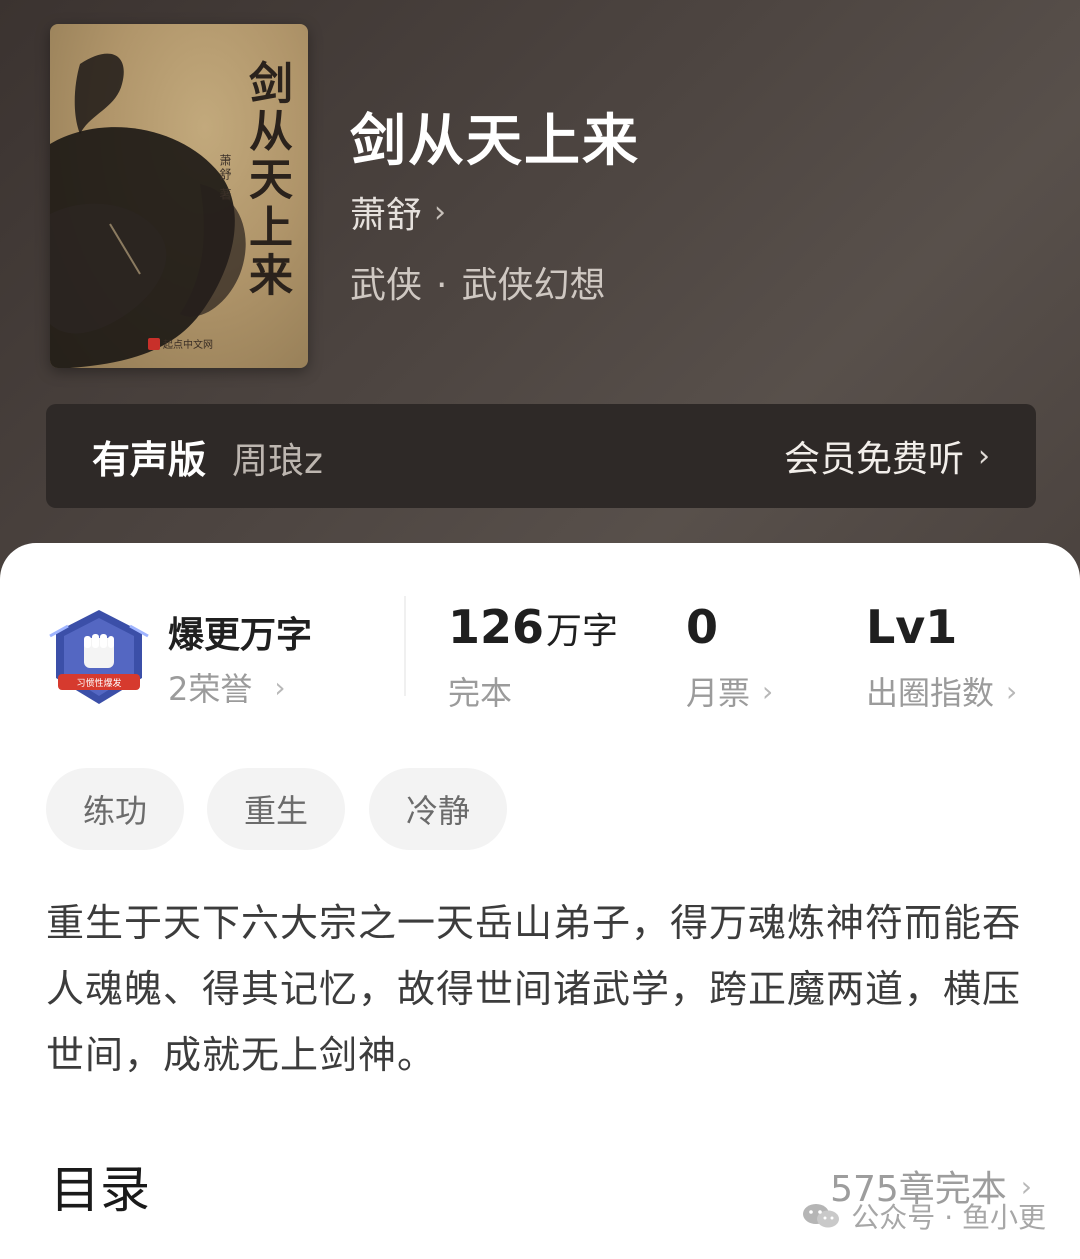  I want to click on honor-title: 爆更万字, so click(240, 635).